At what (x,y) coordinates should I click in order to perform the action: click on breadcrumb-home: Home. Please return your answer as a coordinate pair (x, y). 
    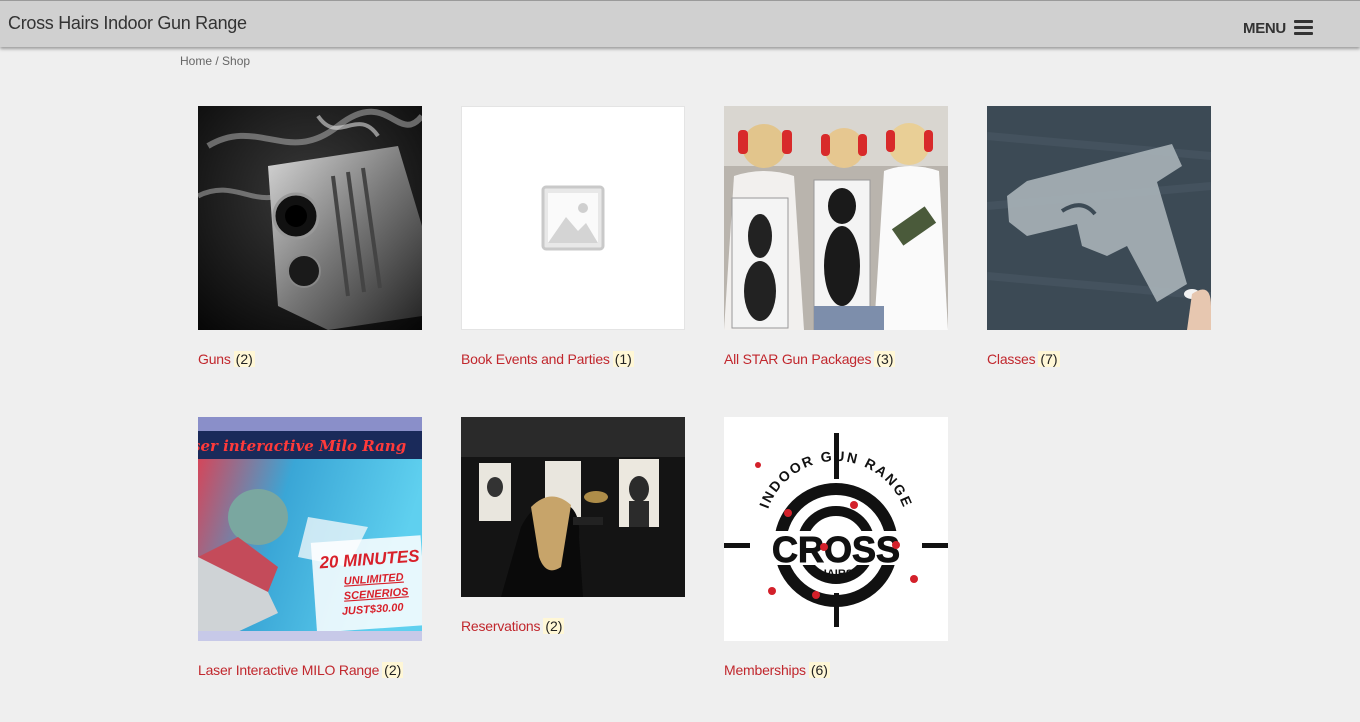
    Looking at the image, I should click on (196, 61).